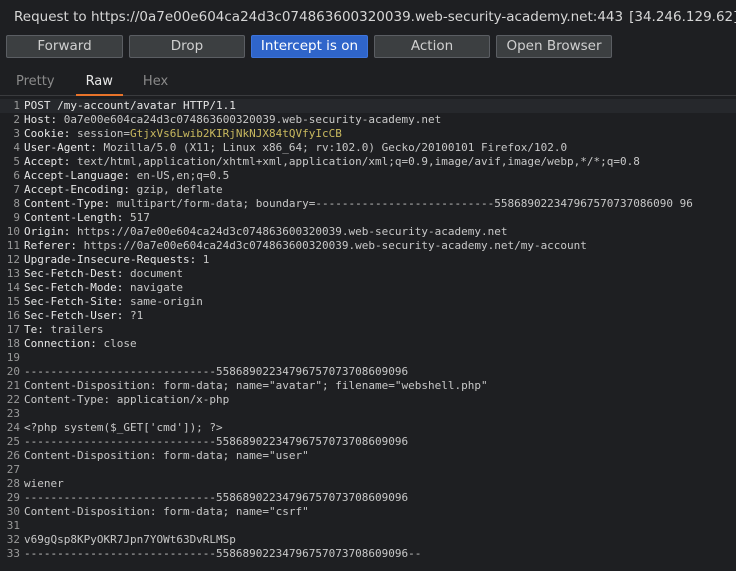  I want to click on open-browser-button: Open Browser, so click(554, 46).